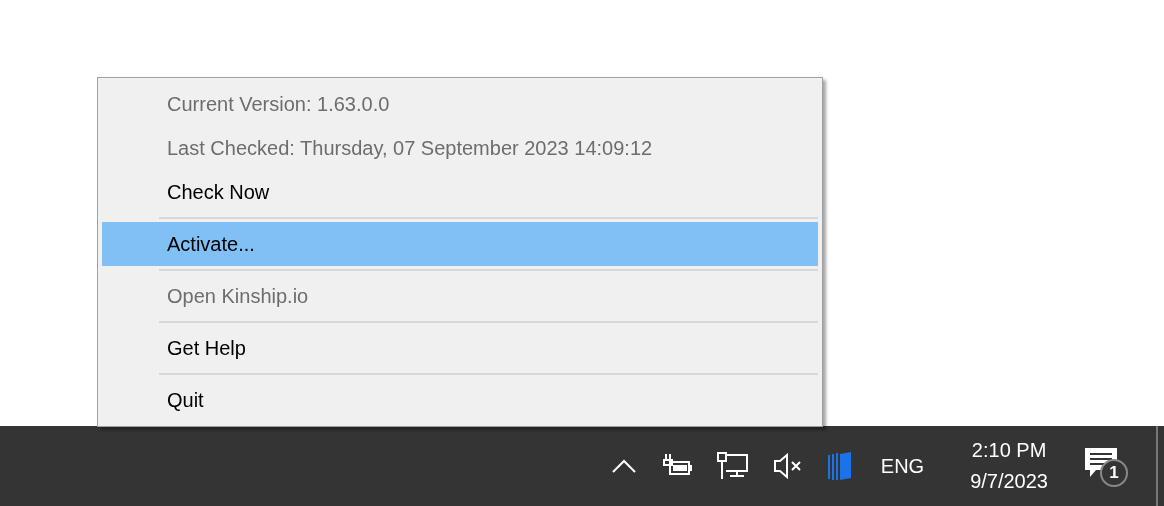 The width and height of the screenshot is (1164, 506). What do you see at coordinates (1114, 473) in the screenshot?
I see `notification-count: 1` at bounding box center [1114, 473].